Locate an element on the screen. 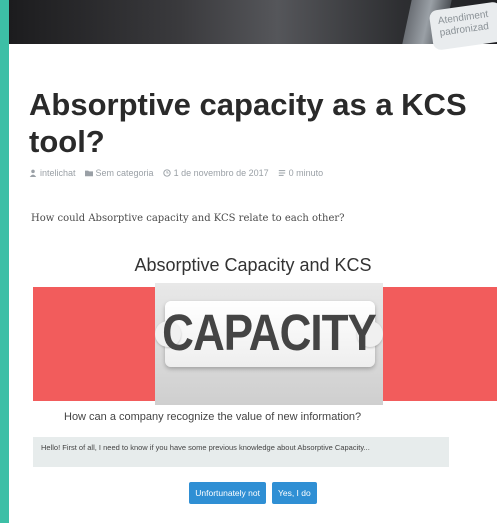  lines-icon is located at coordinates (281, 173).